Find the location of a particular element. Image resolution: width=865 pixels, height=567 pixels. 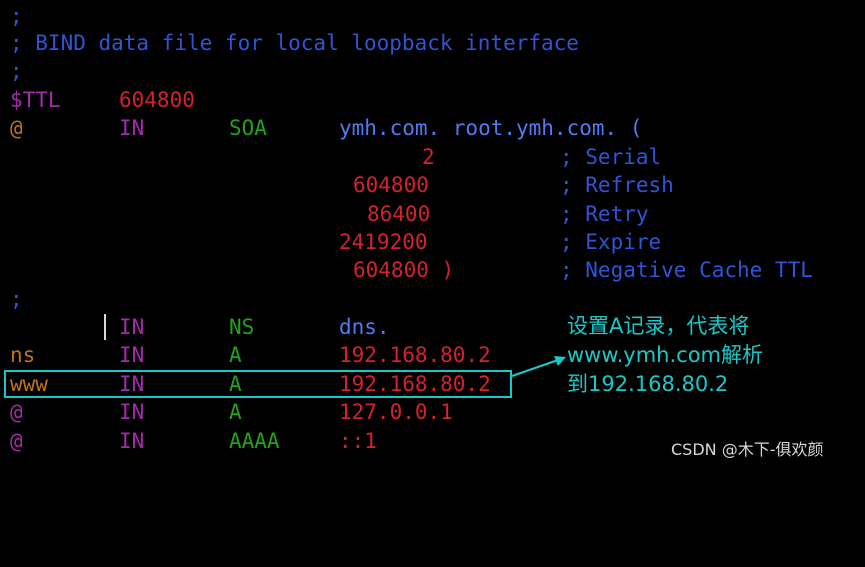

soa-field-line: 604800 ; Refresh is located at coordinates (432, 185).